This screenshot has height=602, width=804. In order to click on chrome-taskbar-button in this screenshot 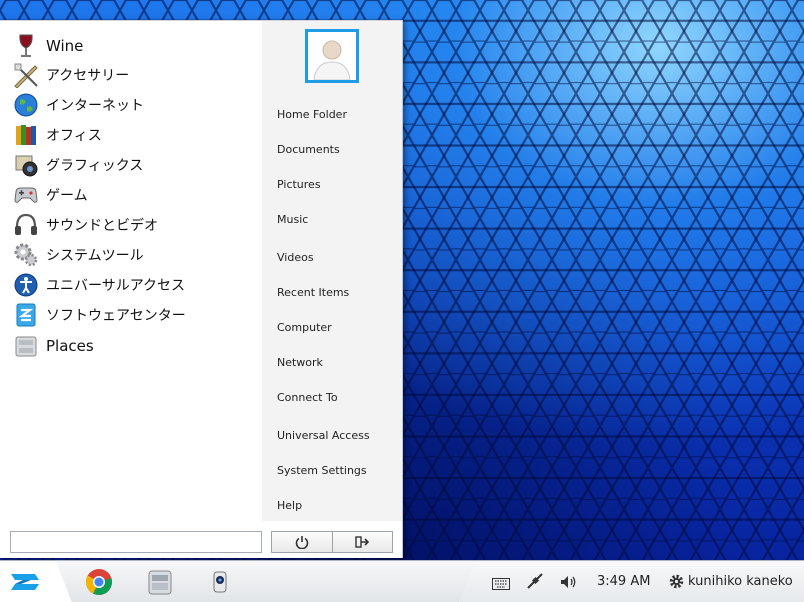, I will do `click(99, 582)`.